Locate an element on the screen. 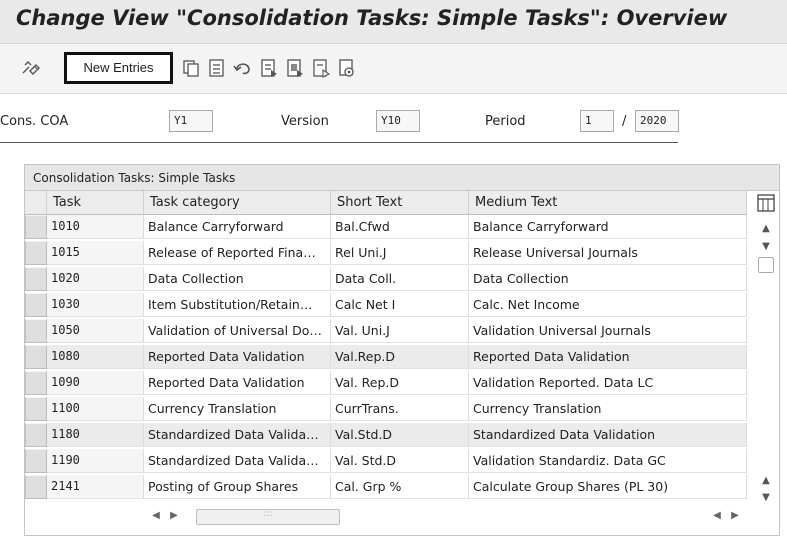 The height and width of the screenshot is (537, 787). display-change-icon is located at coordinates (31, 68).